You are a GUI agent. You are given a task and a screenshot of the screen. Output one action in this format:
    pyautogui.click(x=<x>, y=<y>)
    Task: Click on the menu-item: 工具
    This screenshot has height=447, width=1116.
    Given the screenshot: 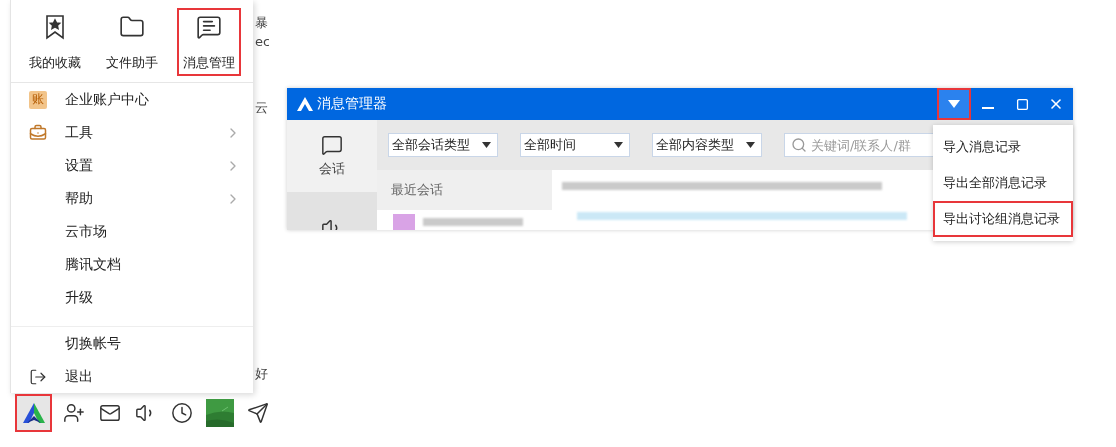 What is the action you would take?
    pyautogui.click(x=132, y=132)
    